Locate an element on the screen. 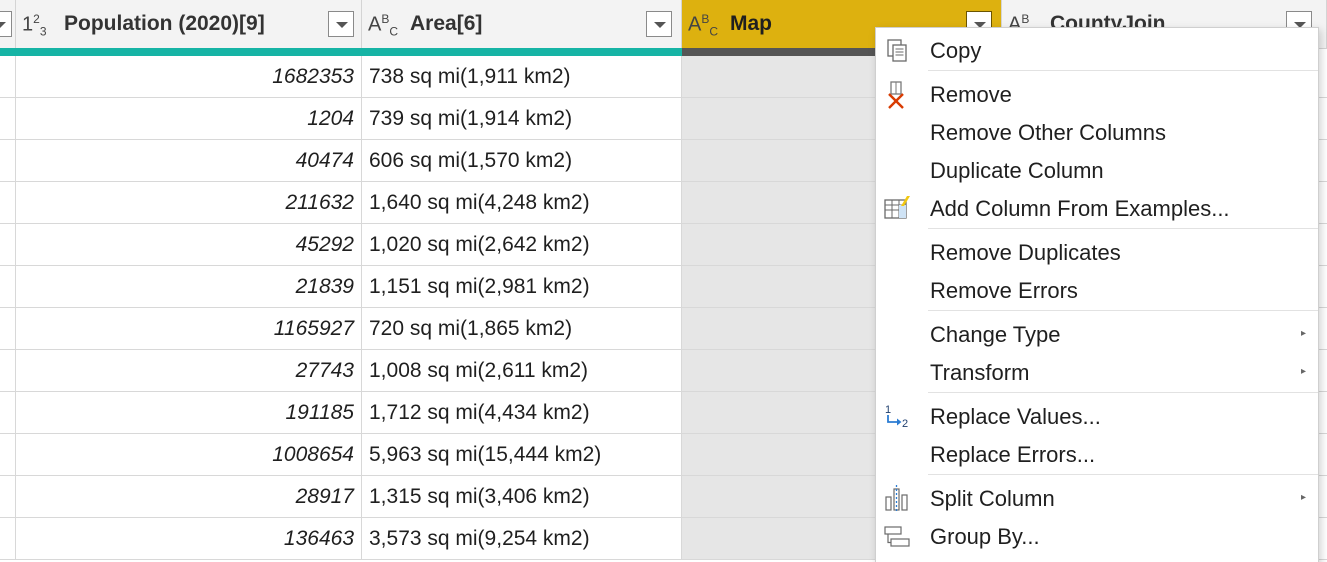  menu-item-label: Remove is located at coordinates (971, 94).